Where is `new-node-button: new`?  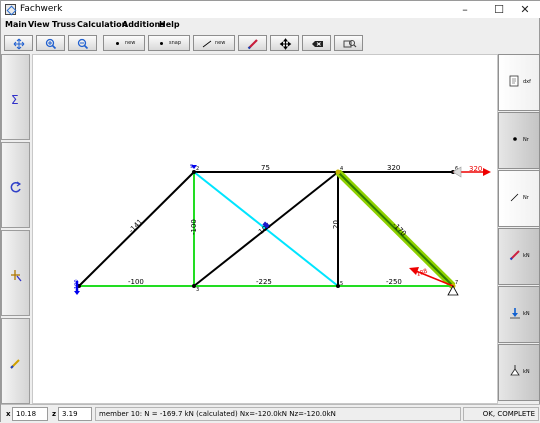 new-node-button: new is located at coordinates (124, 43).